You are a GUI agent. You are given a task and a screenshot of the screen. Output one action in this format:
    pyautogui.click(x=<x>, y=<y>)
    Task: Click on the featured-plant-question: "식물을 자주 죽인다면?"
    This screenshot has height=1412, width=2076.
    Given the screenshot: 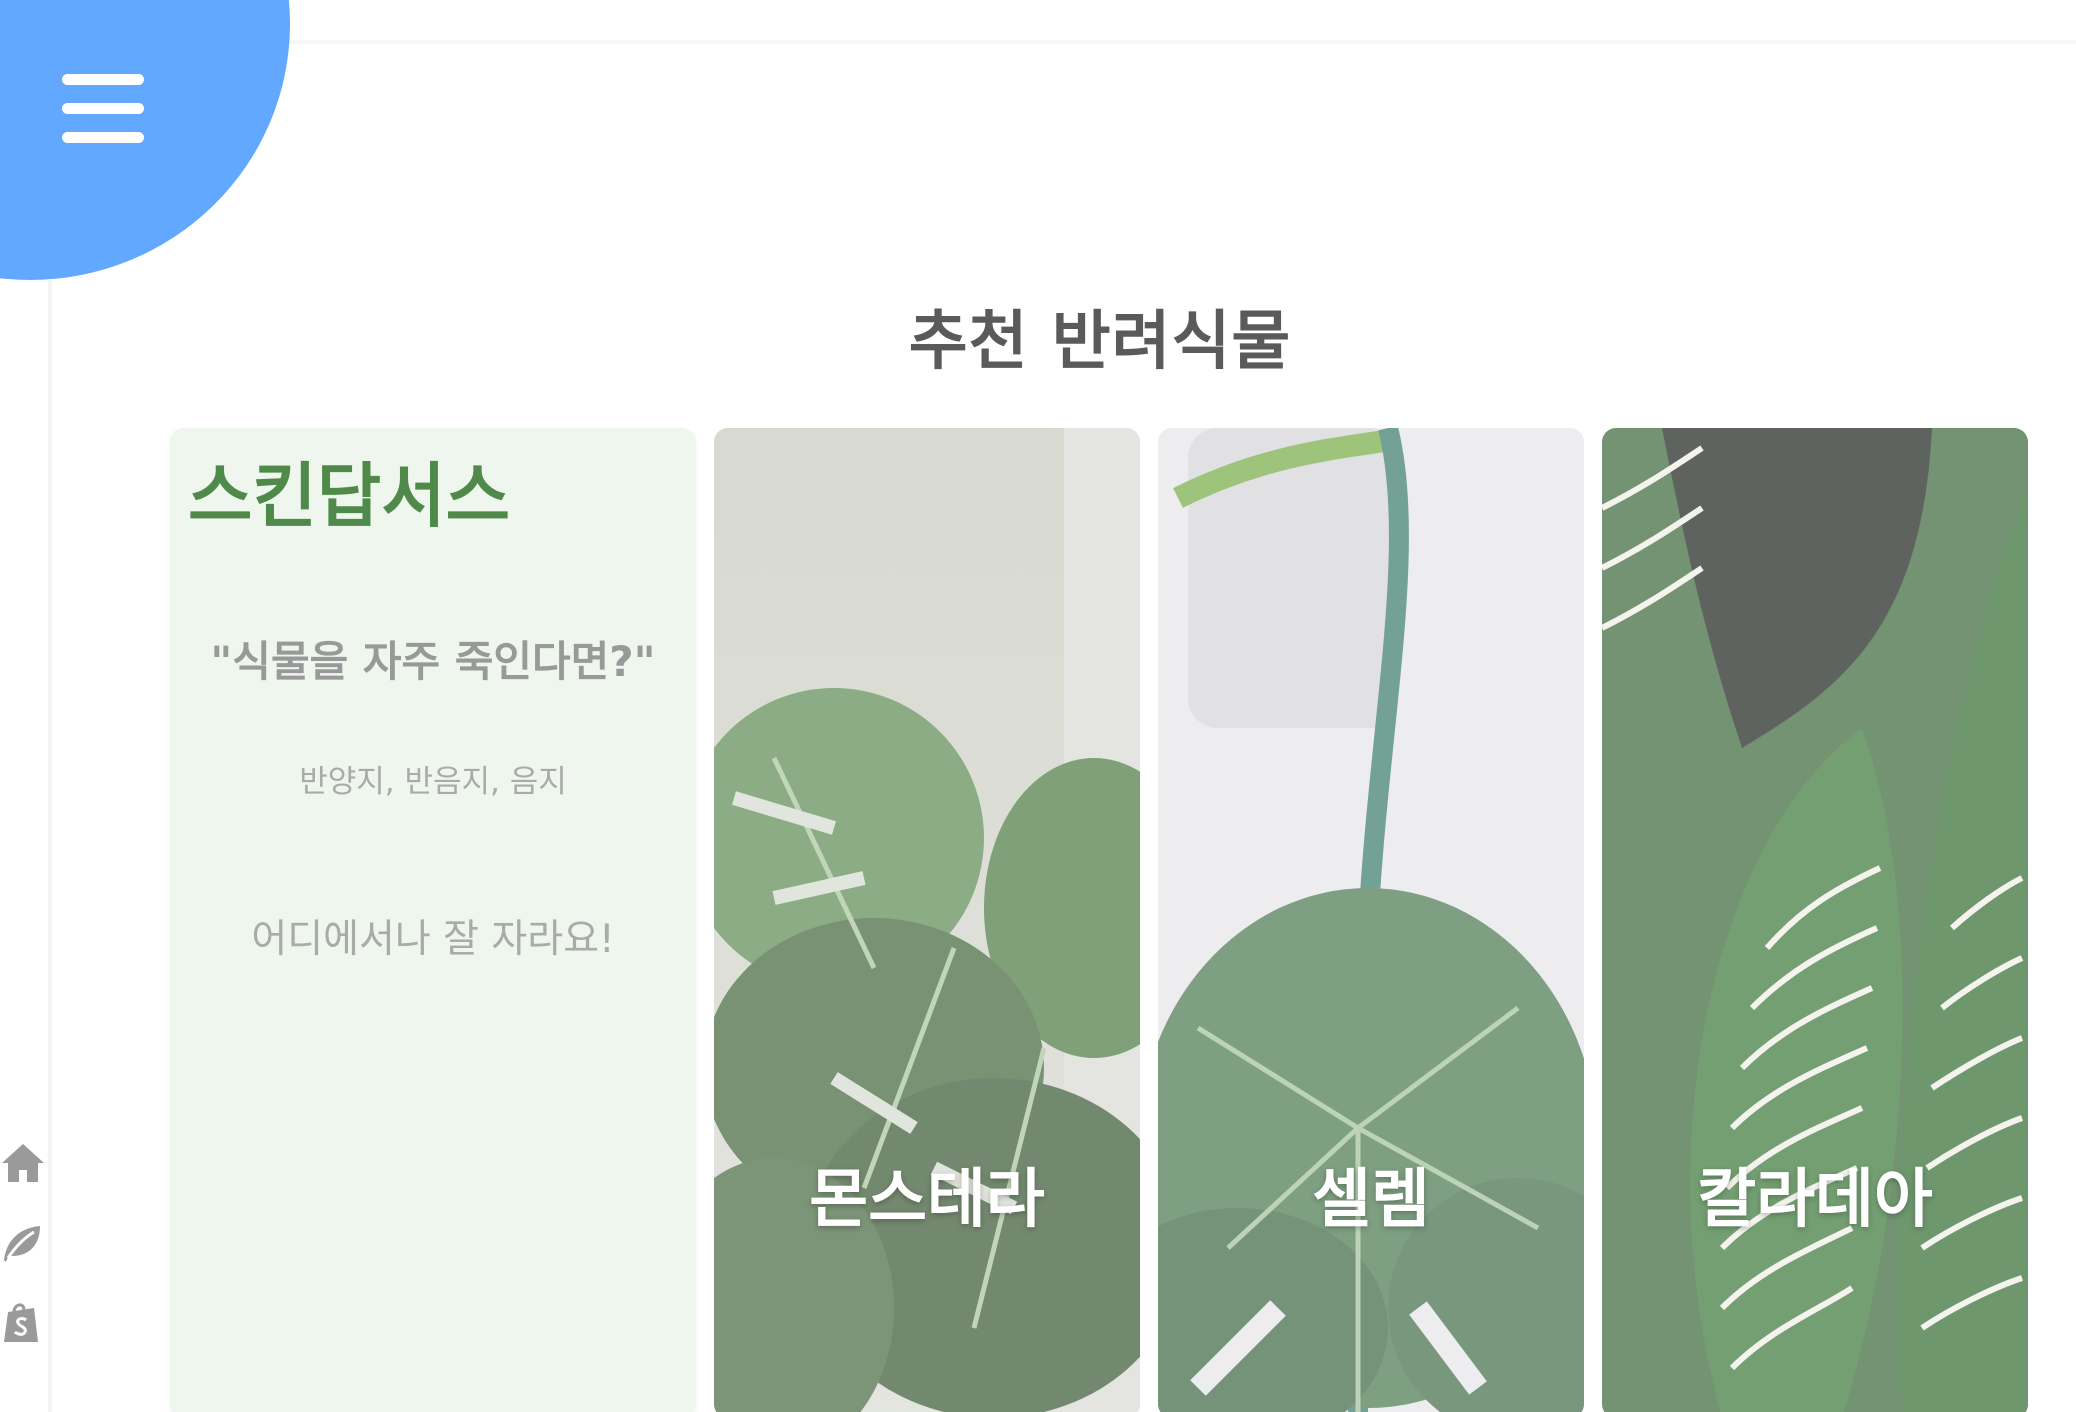 What is the action you would take?
    pyautogui.click(x=433, y=661)
    